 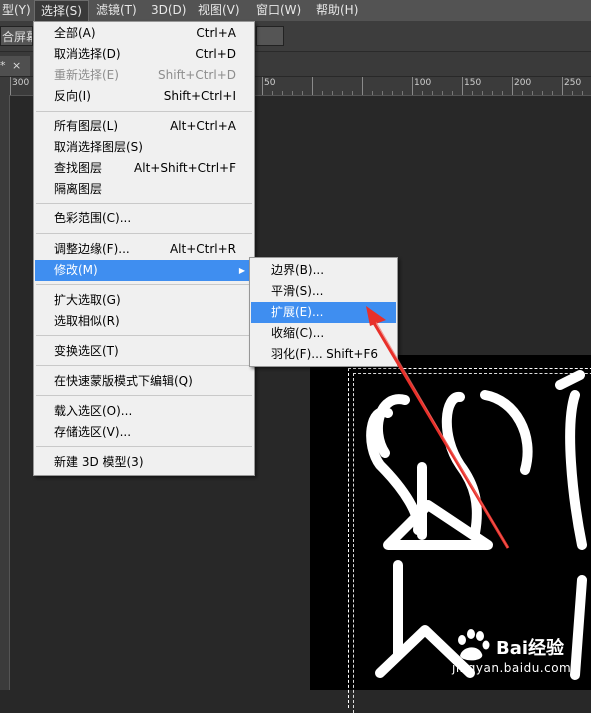 I want to click on watermark-brand: Bai经验, so click(x=530, y=648).